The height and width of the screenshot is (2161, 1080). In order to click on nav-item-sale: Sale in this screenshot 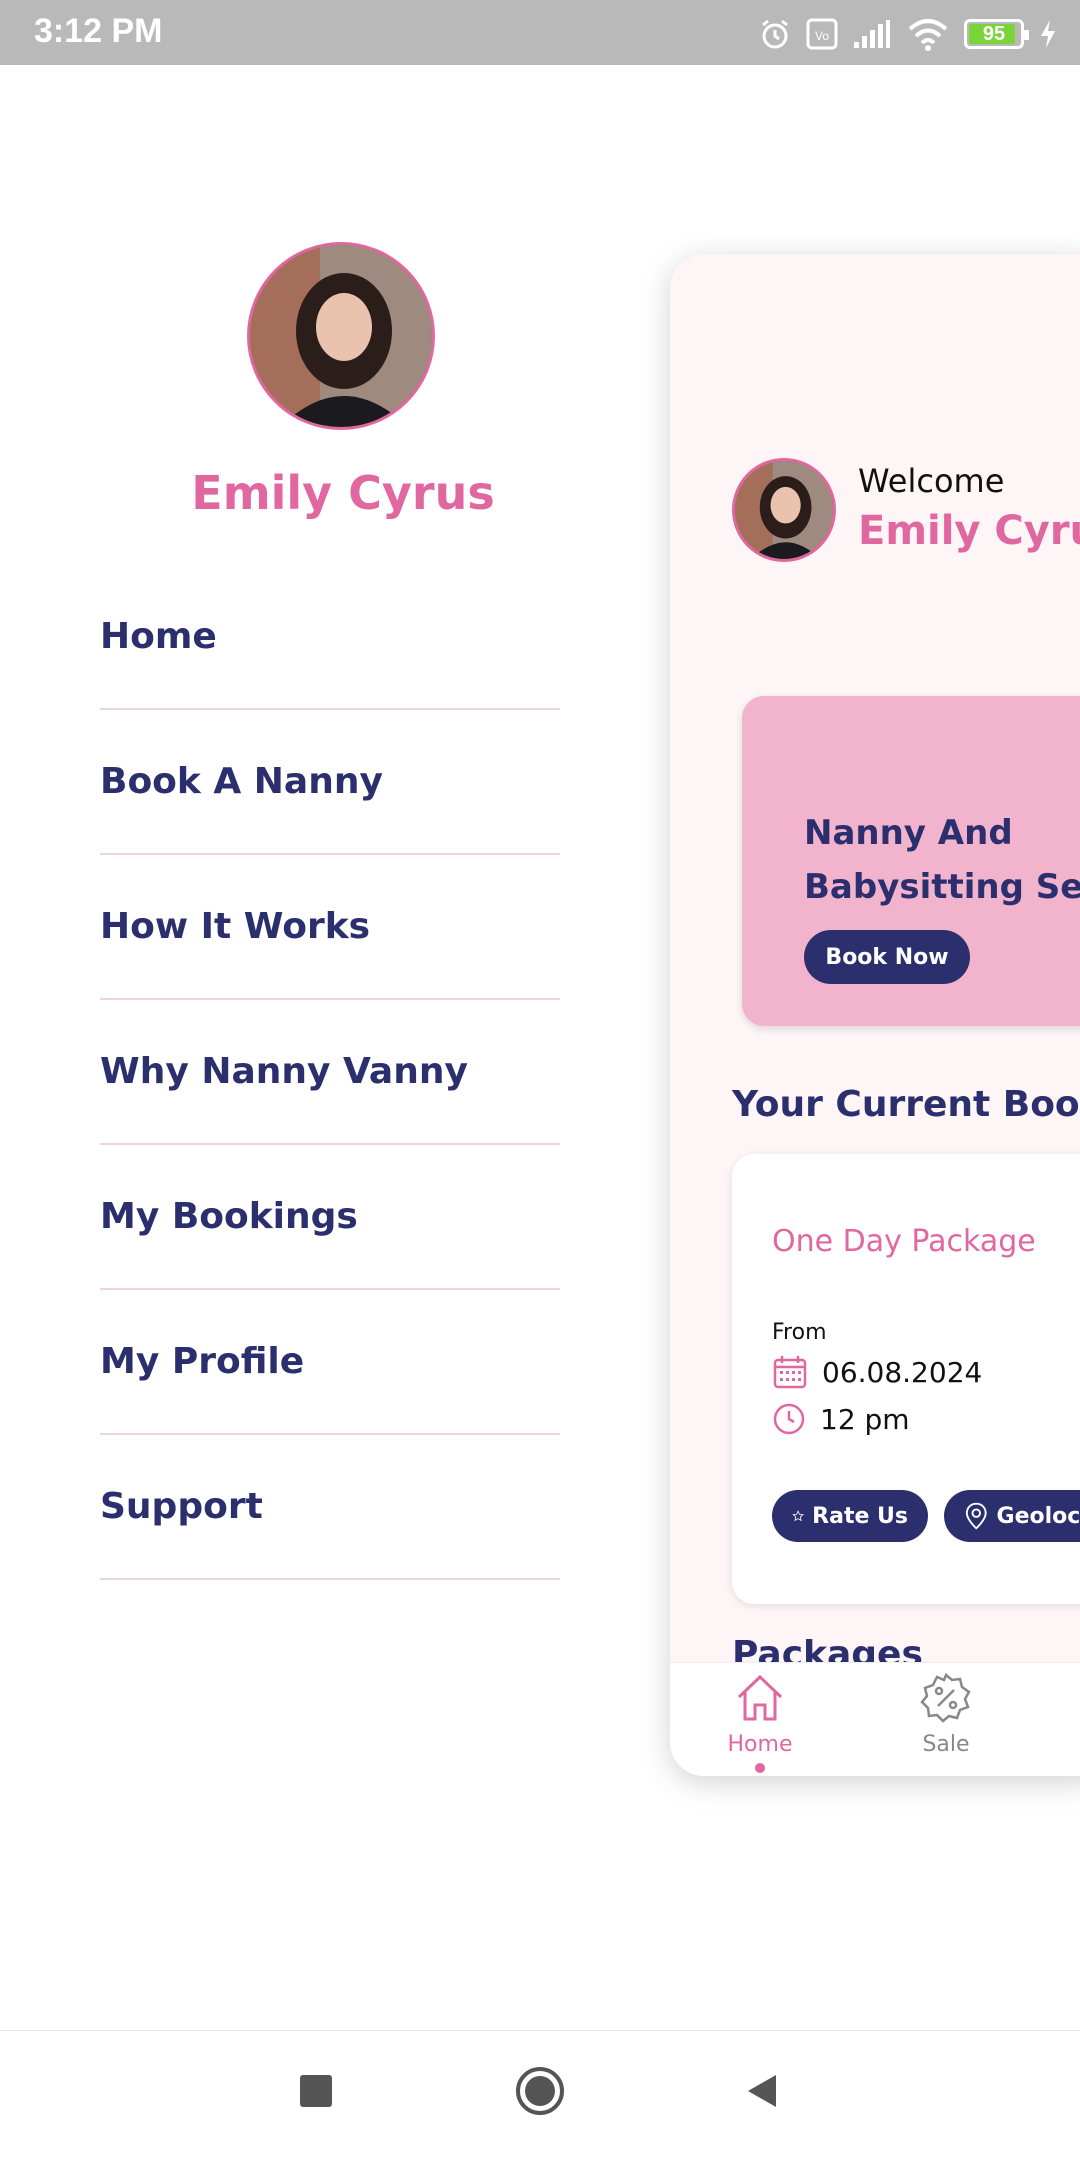, I will do `click(946, 1714)`.